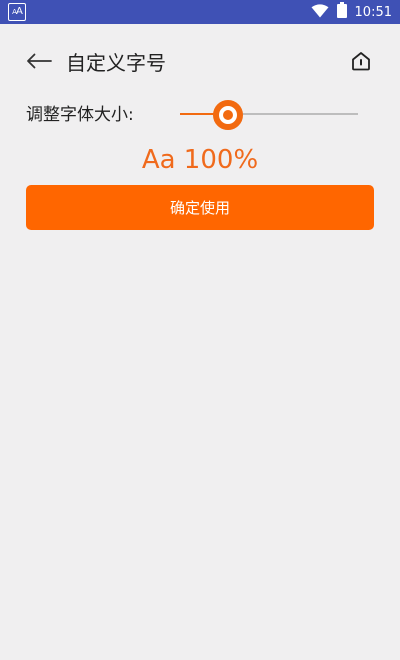 The height and width of the screenshot is (660, 400). I want to click on slider-thumb, so click(228, 115).